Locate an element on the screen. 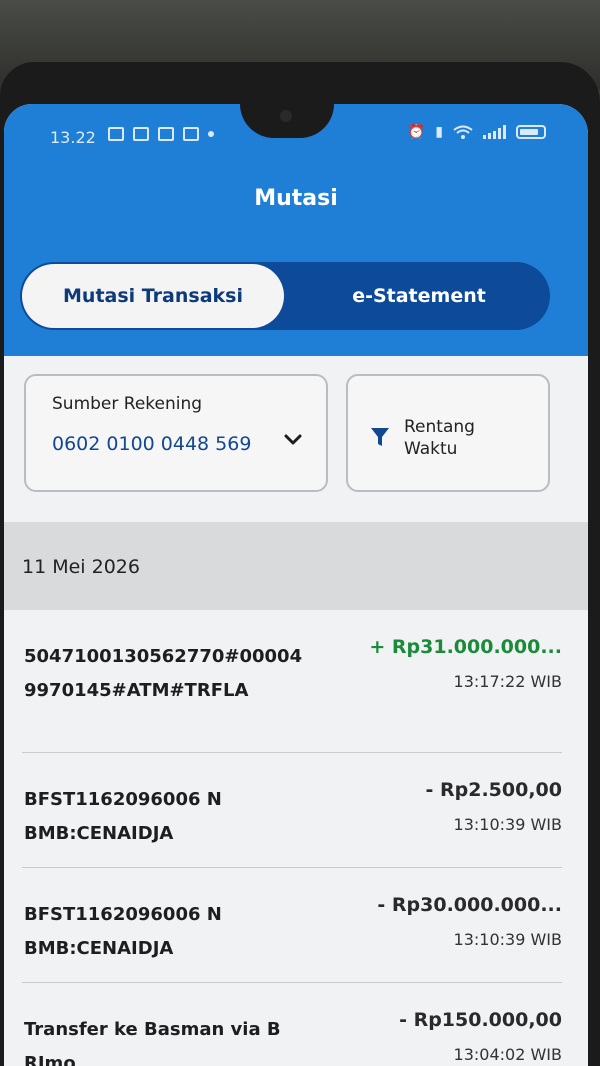 Image resolution: width=600 pixels, height=1066 pixels. date-group-label: 11 Mei 2026 is located at coordinates (81, 567).